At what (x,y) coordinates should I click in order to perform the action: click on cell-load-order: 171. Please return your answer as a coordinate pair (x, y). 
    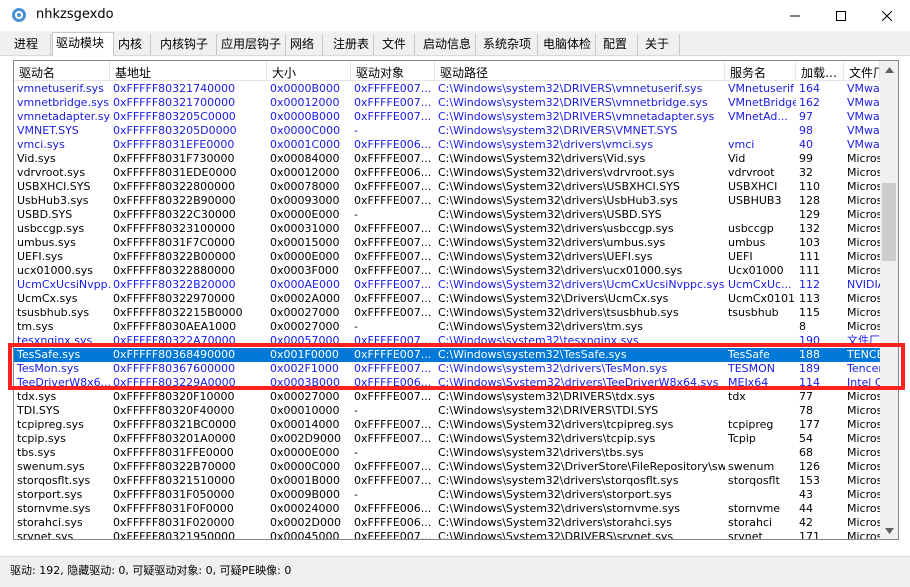
    Looking at the image, I should click on (809, 535).